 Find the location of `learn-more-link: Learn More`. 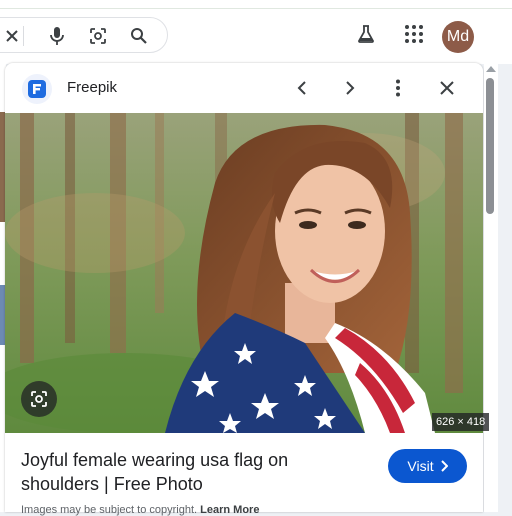

learn-more-link: Learn More is located at coordinates (229, 510).